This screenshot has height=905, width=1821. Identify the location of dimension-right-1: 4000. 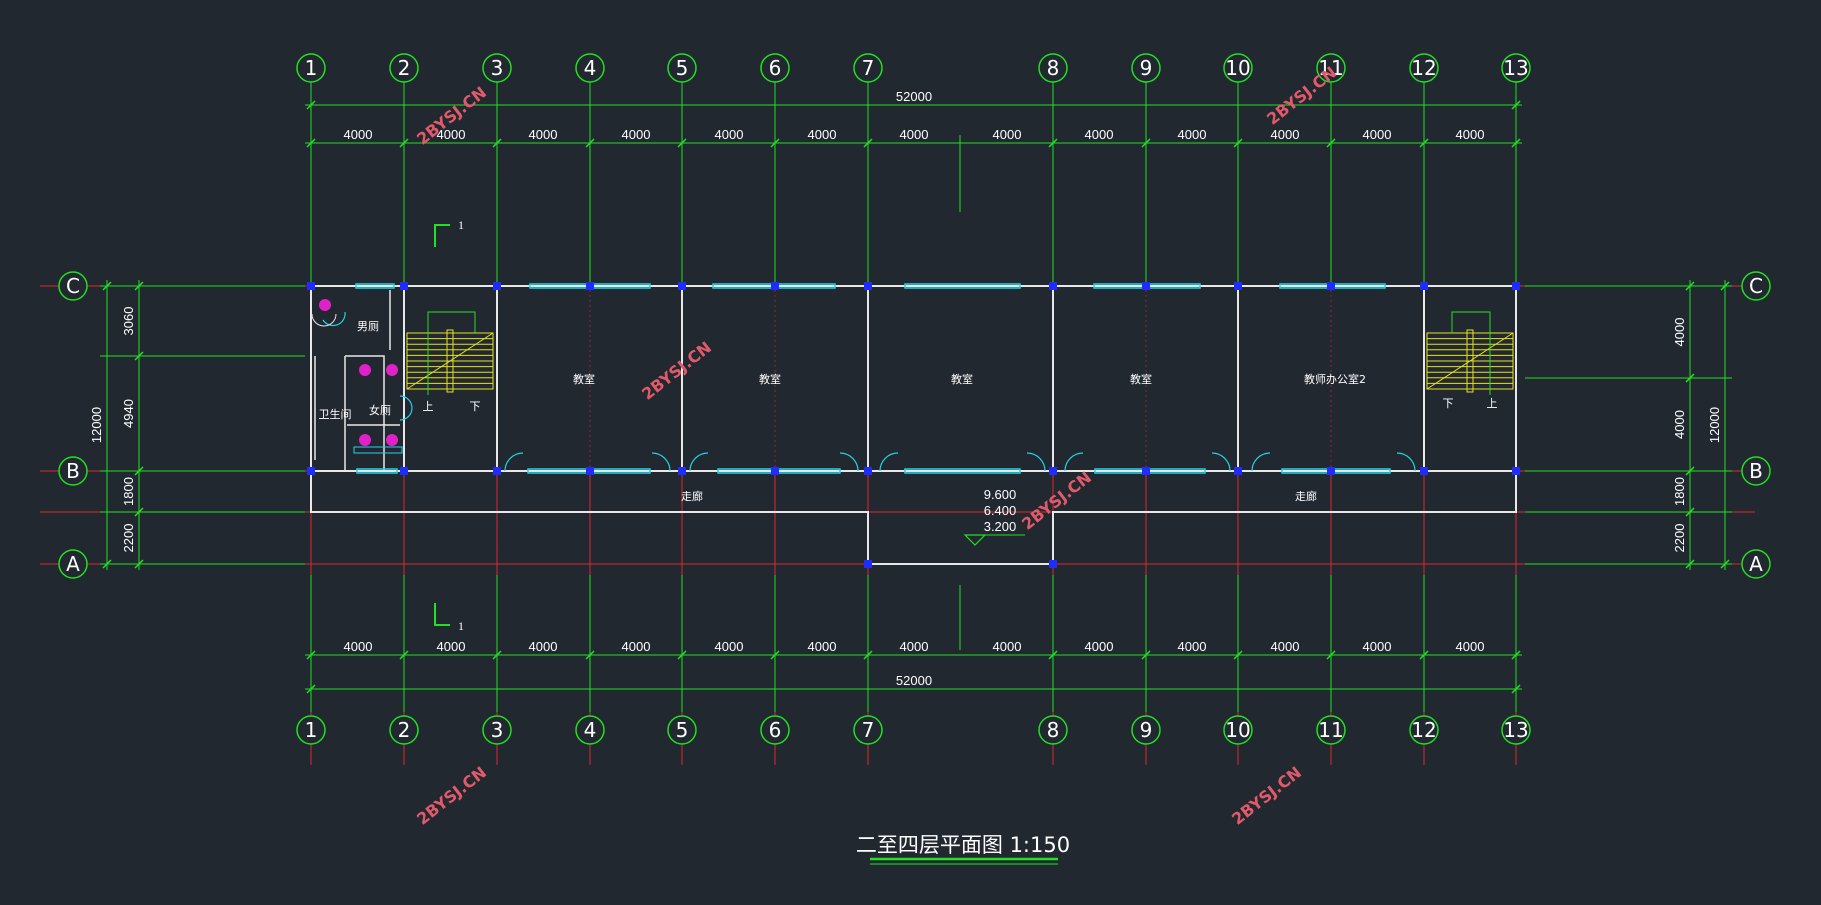
(1679, 424).